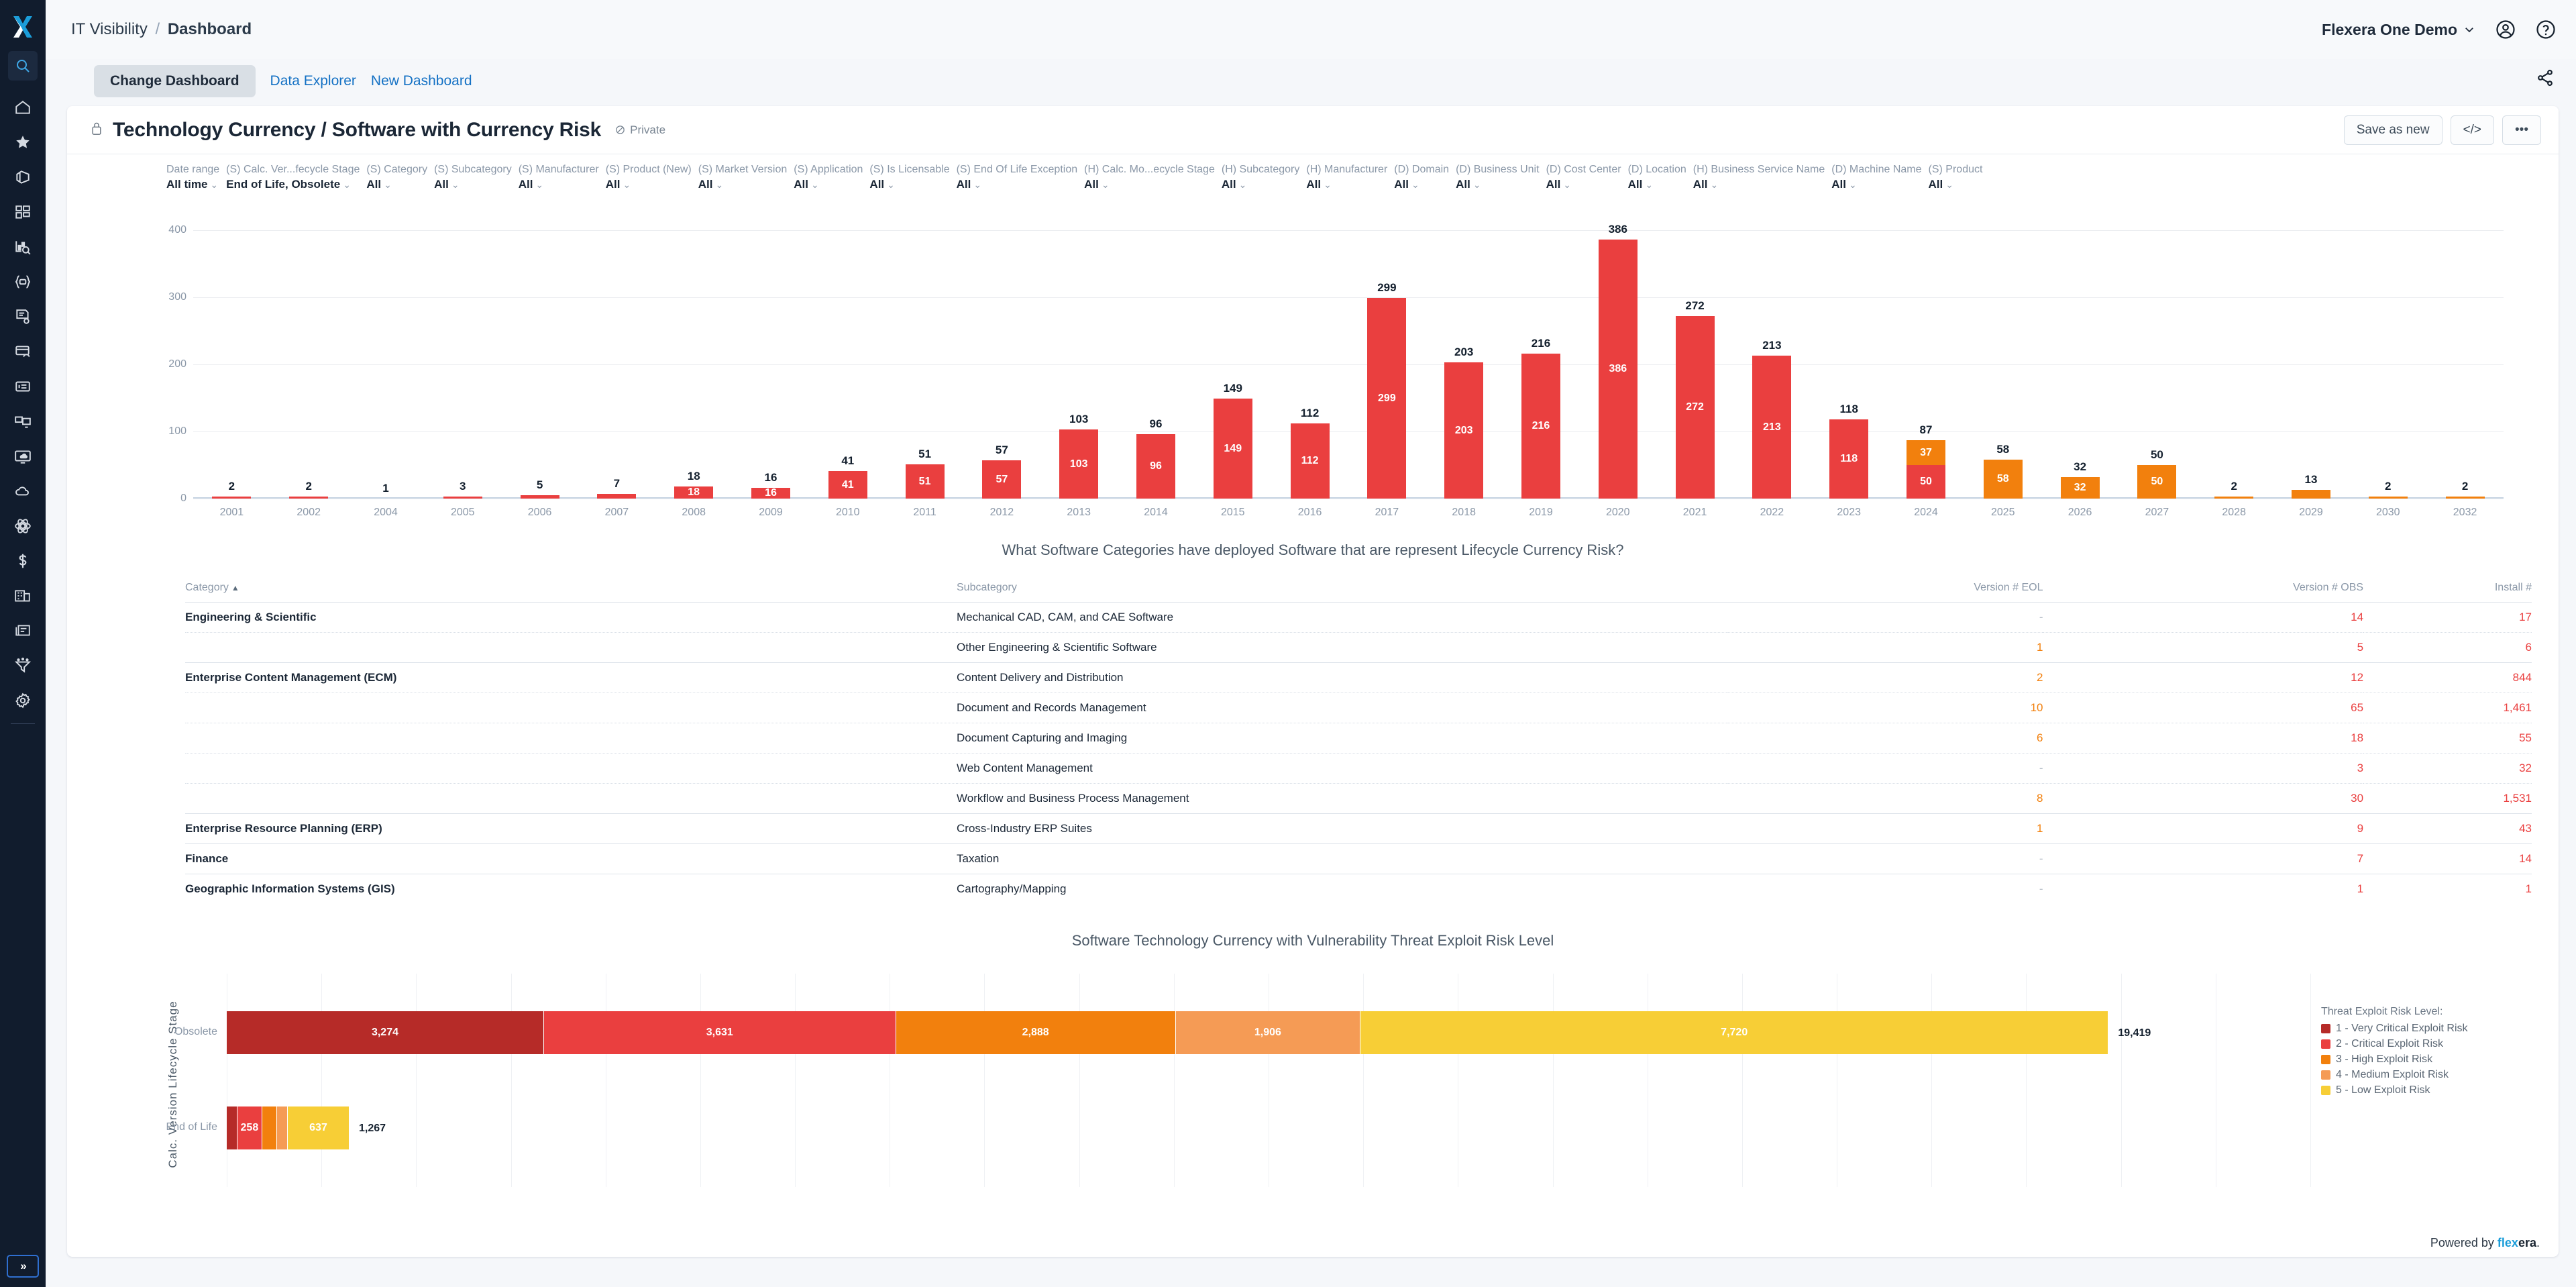  I want to click on sidebar-item-automation, so click(23, 281).